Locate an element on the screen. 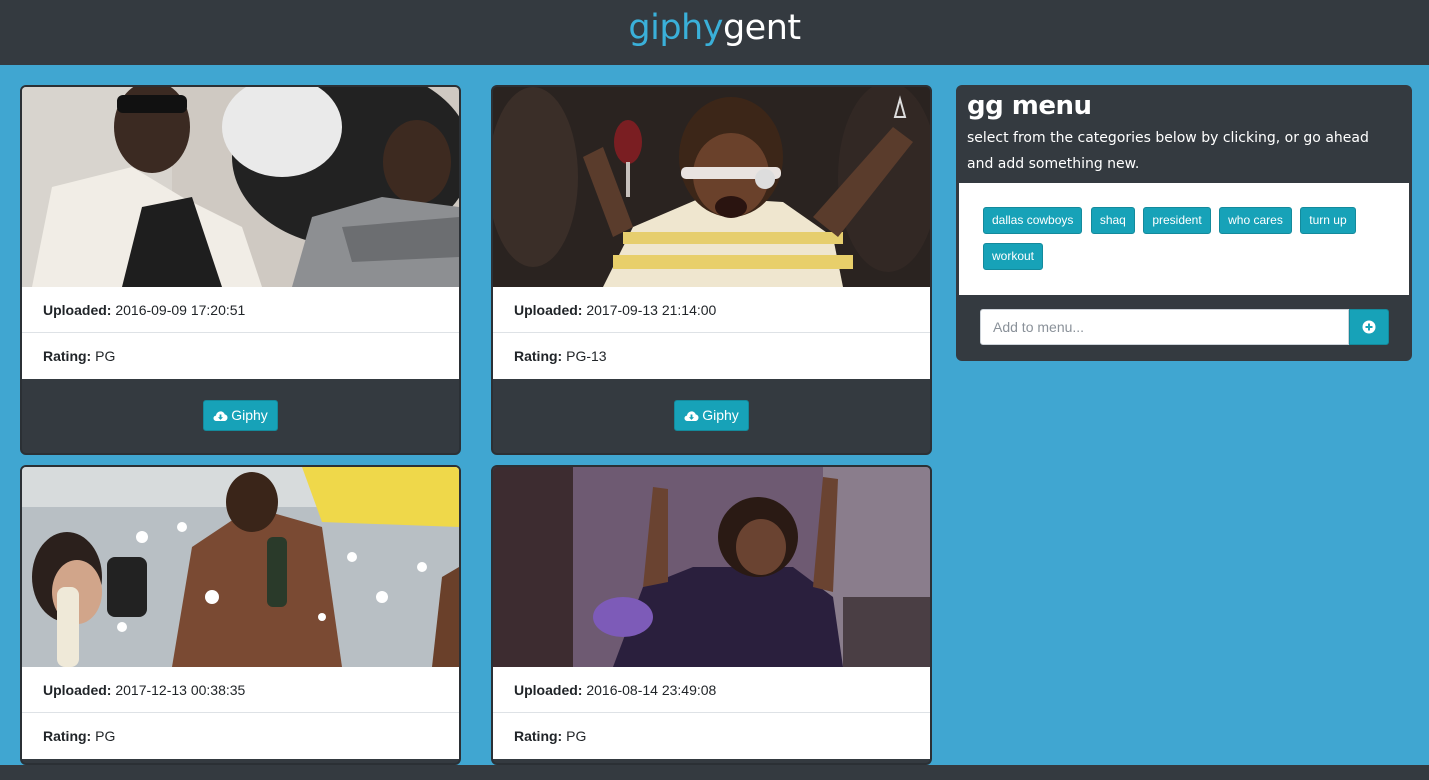 Image resolution: width=1429 pixels, height=780 pixels. brand-logo: giphygent is located at coordinates (714, 28).